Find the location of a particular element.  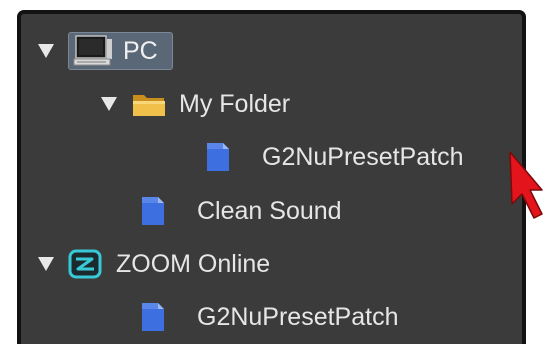

mouse-cursor-icon is located at coordinates (526, 185).